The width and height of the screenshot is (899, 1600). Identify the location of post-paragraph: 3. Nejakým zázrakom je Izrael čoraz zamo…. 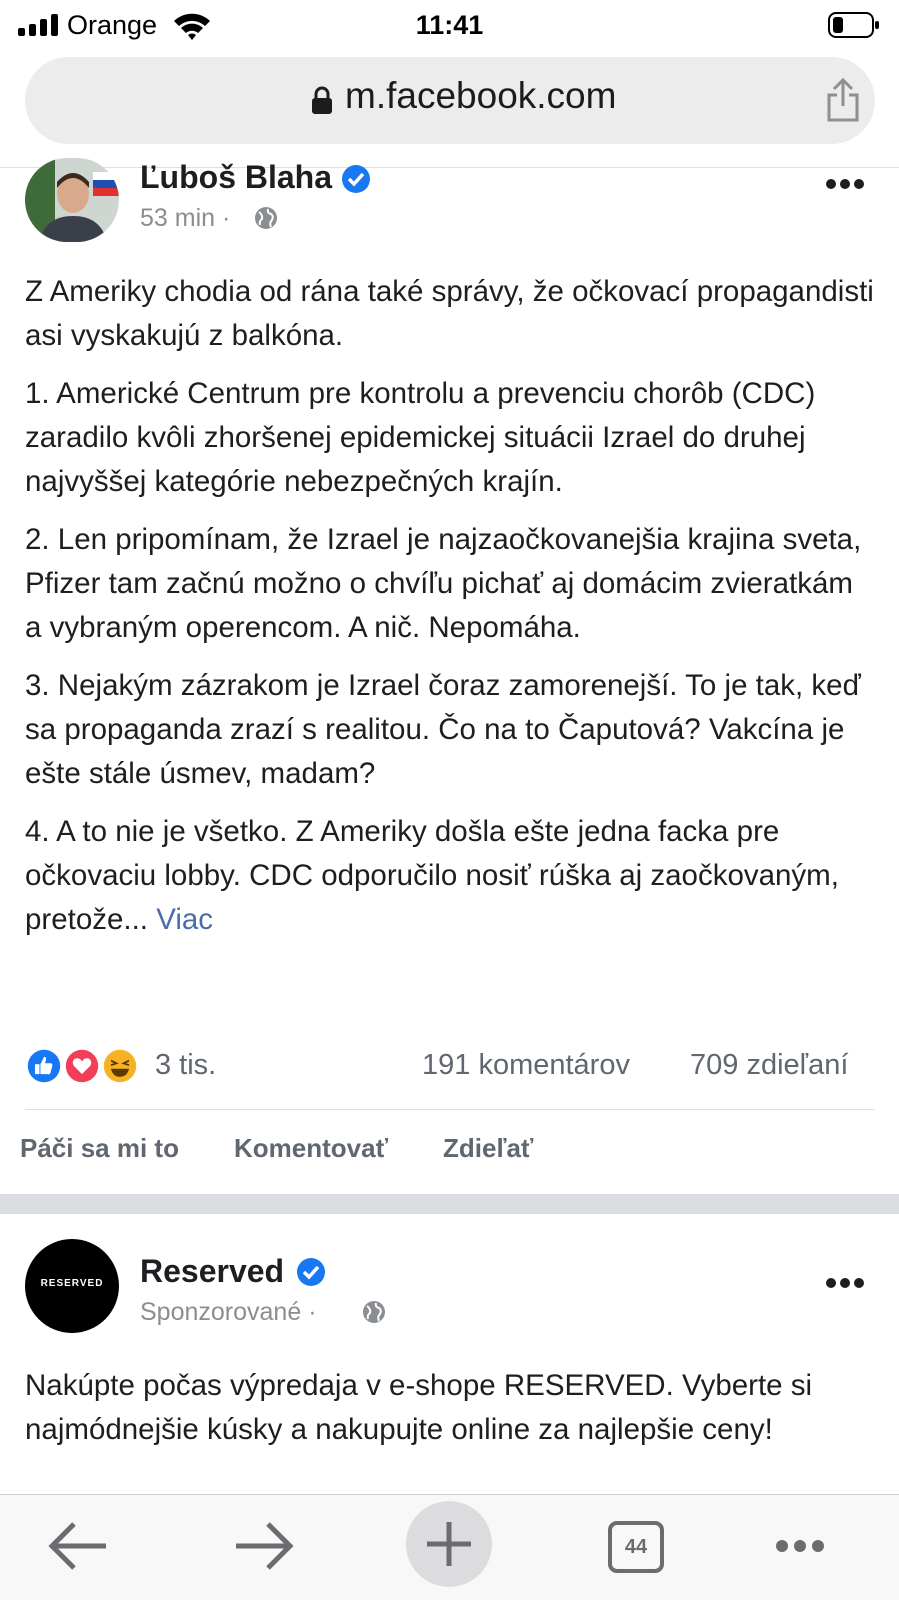
(443, 729).